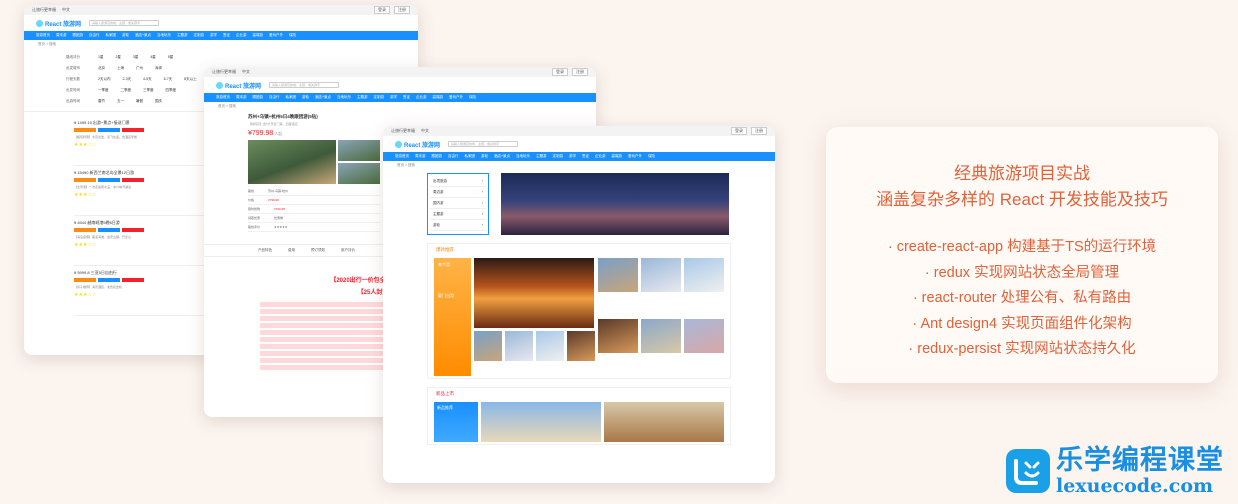 This screenshot has height=504, width=1238. What do you see at coordinates (158, 68) in the screenshot?
I see `filter-option: 深圳` at bounding box center [158, 68].